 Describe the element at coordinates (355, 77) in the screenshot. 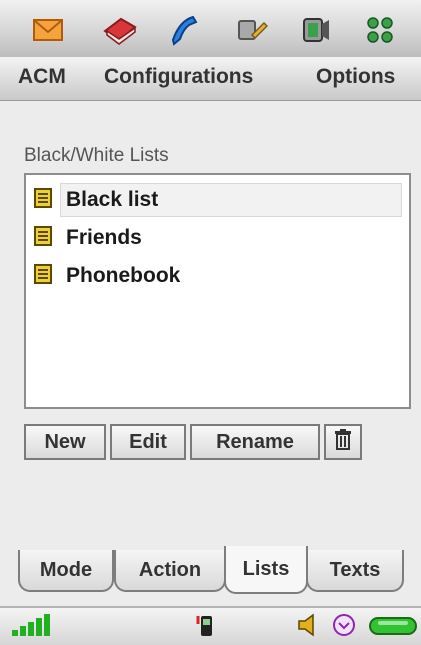

I see `menu-options: Options` at that location.